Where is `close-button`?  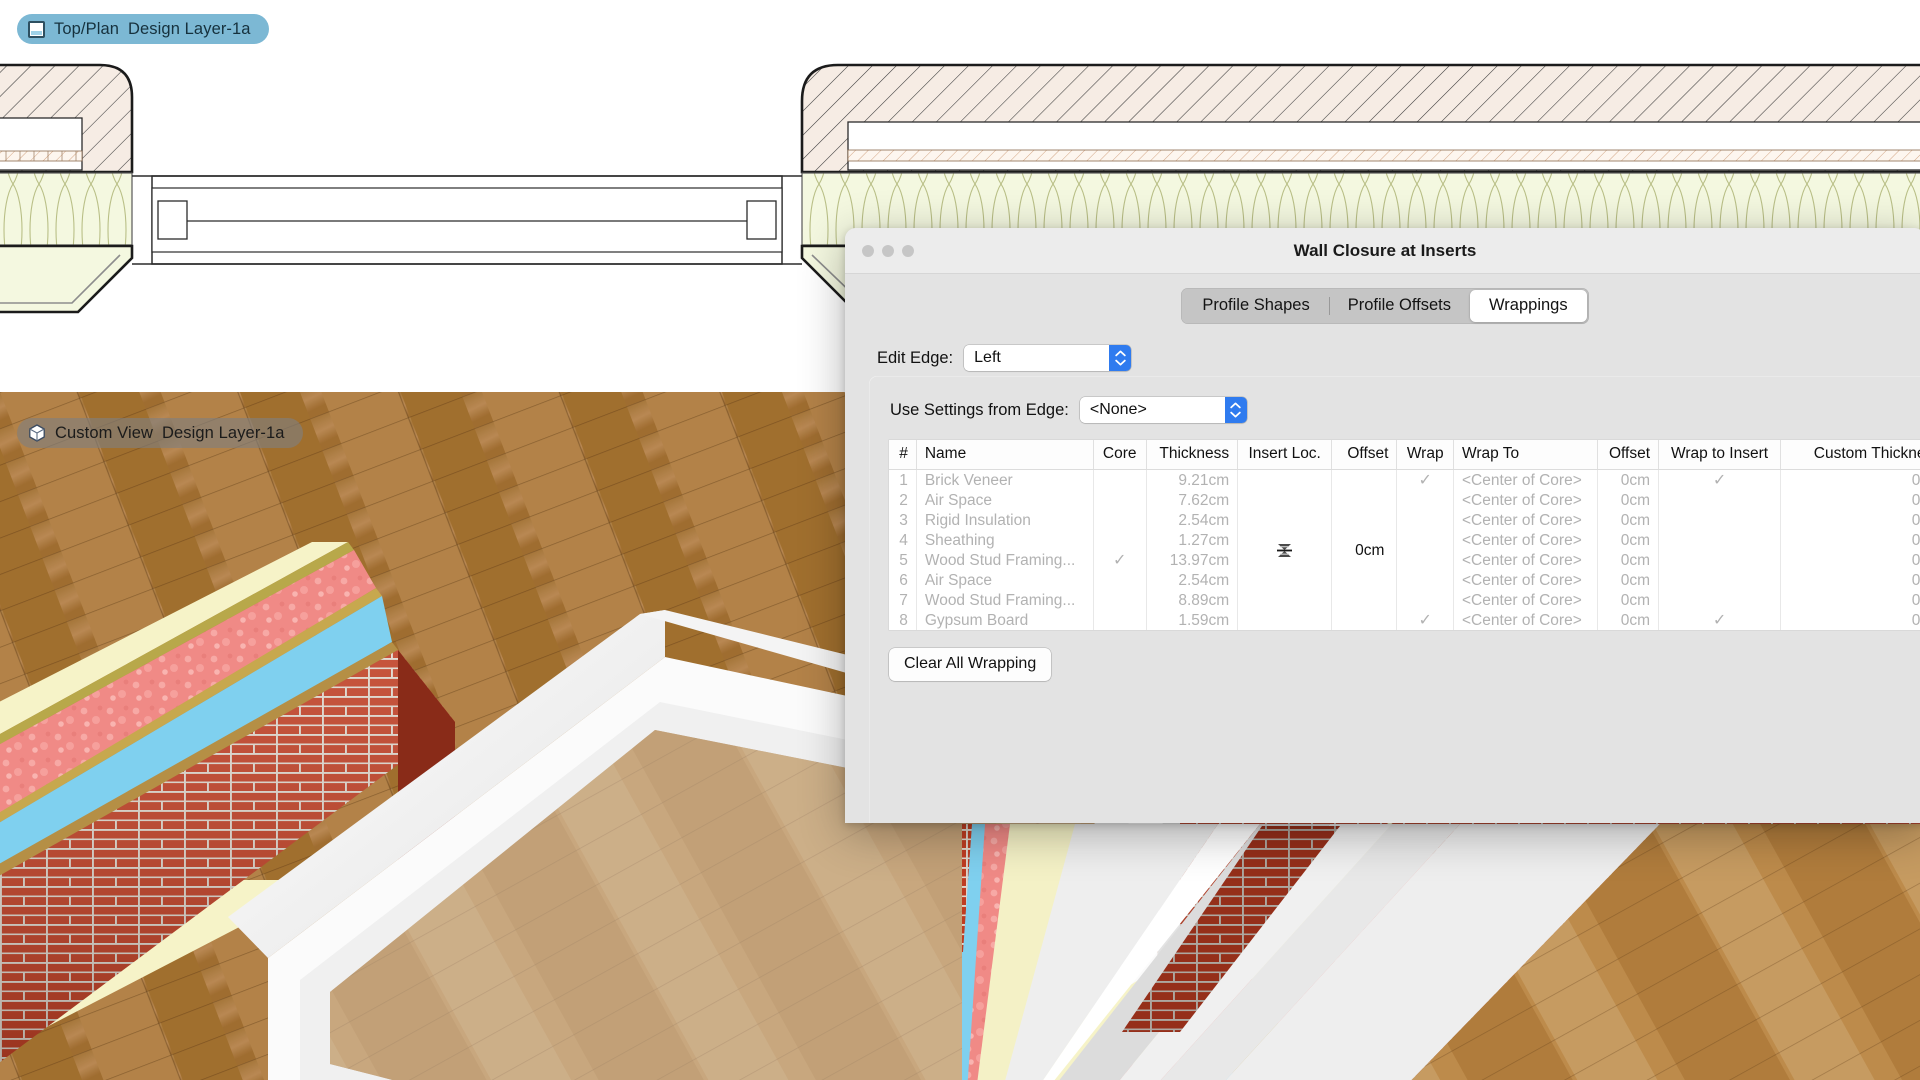
close-button is located at coordinates (868, 250).